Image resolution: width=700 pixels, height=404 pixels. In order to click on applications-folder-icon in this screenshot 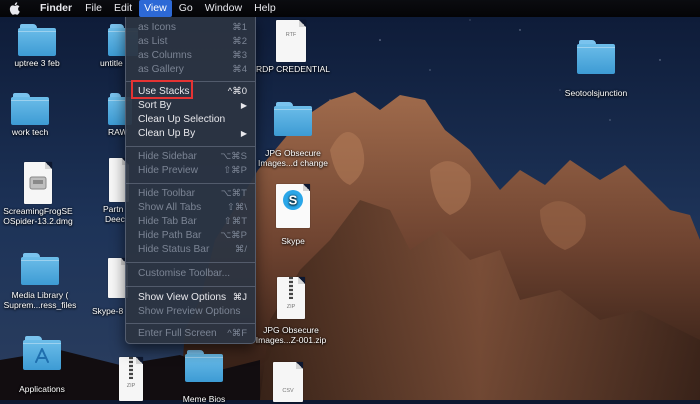, I will do `click(42, 353)`.